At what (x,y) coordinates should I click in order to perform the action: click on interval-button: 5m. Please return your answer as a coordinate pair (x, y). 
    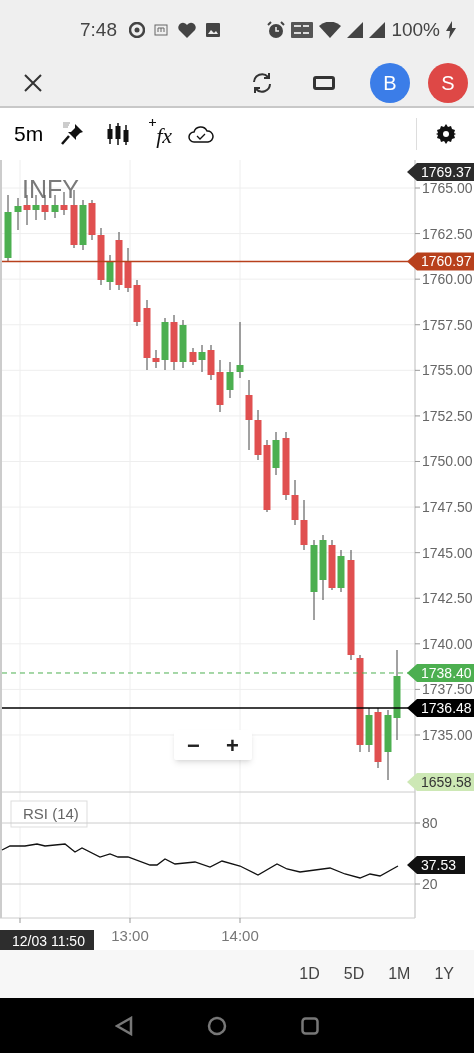
    Looking at the image, I should click on (29, 134).